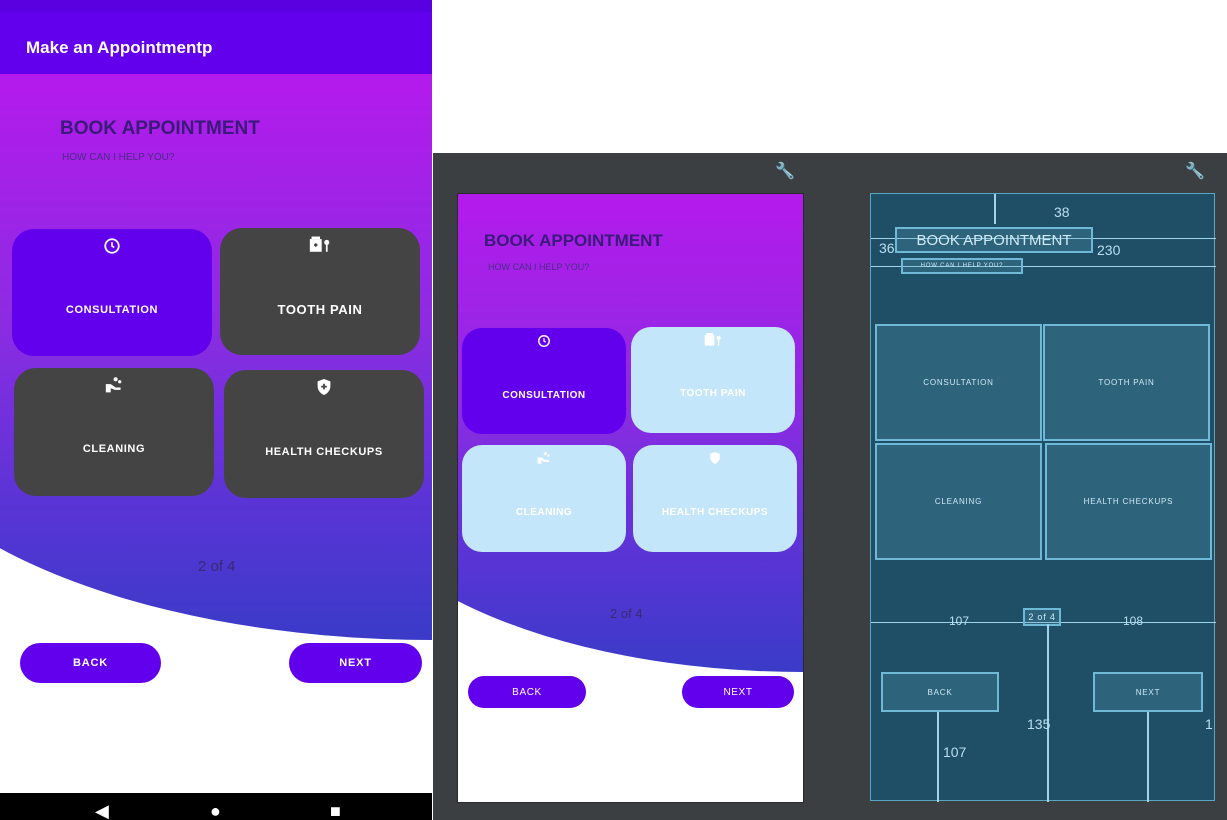  Describe the element at coordinates (215, 810) in the screenshot. I see `nav-home-icon: ●` at that location.